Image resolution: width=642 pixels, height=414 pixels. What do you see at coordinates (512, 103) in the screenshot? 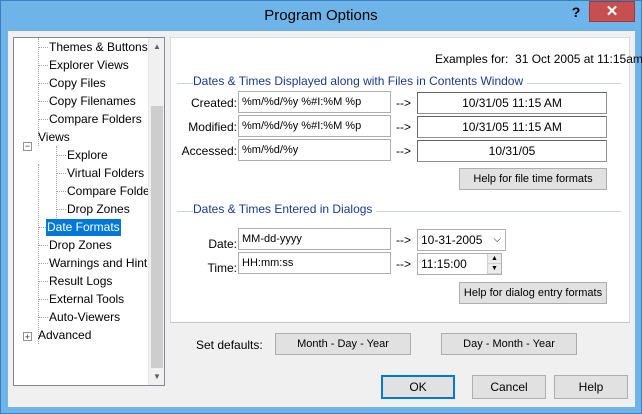
I see `created-example: 10/31/05 11:15 AM` at bounding box center [512, 103].